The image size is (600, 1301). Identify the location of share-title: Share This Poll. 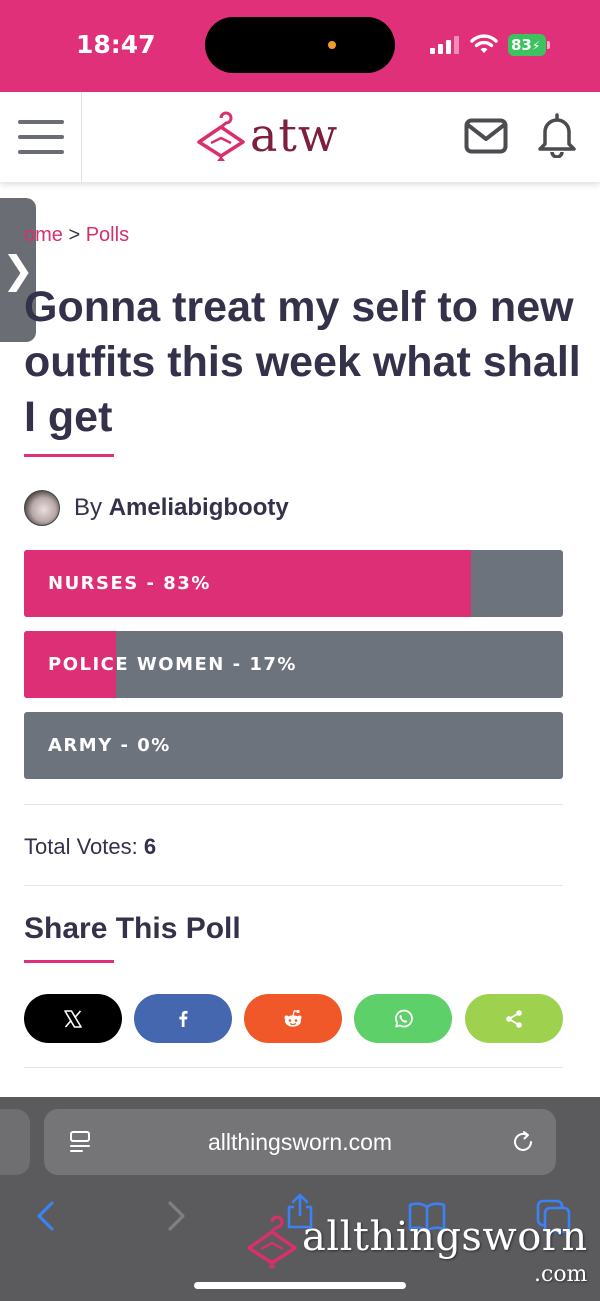
(132, 928).